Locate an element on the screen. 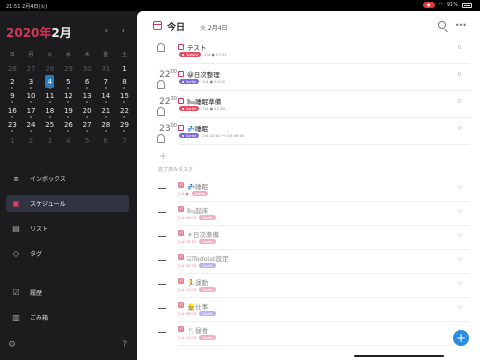  sidebar-item-trash: ▥ ごみ箱 is located at coordinates (67, 317).